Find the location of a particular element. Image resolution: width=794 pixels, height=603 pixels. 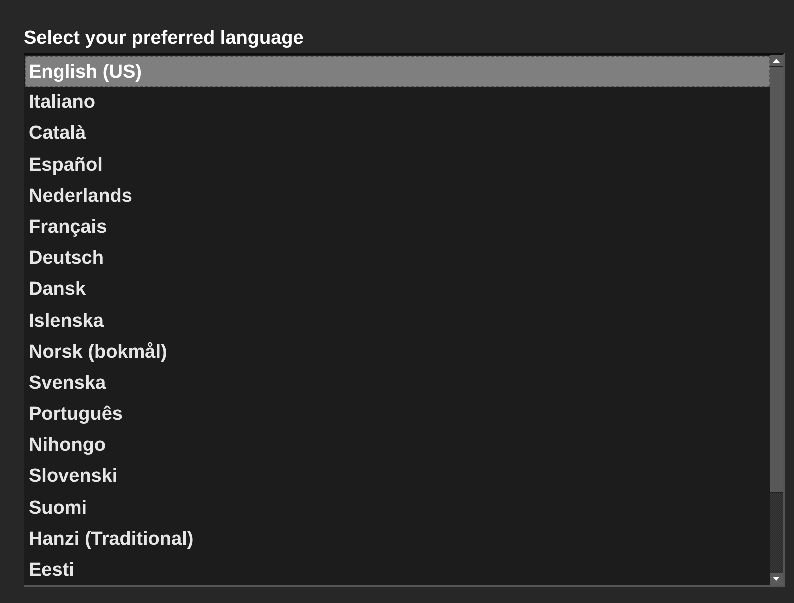

language-item: English (US) is located at coordinates (397, 72).